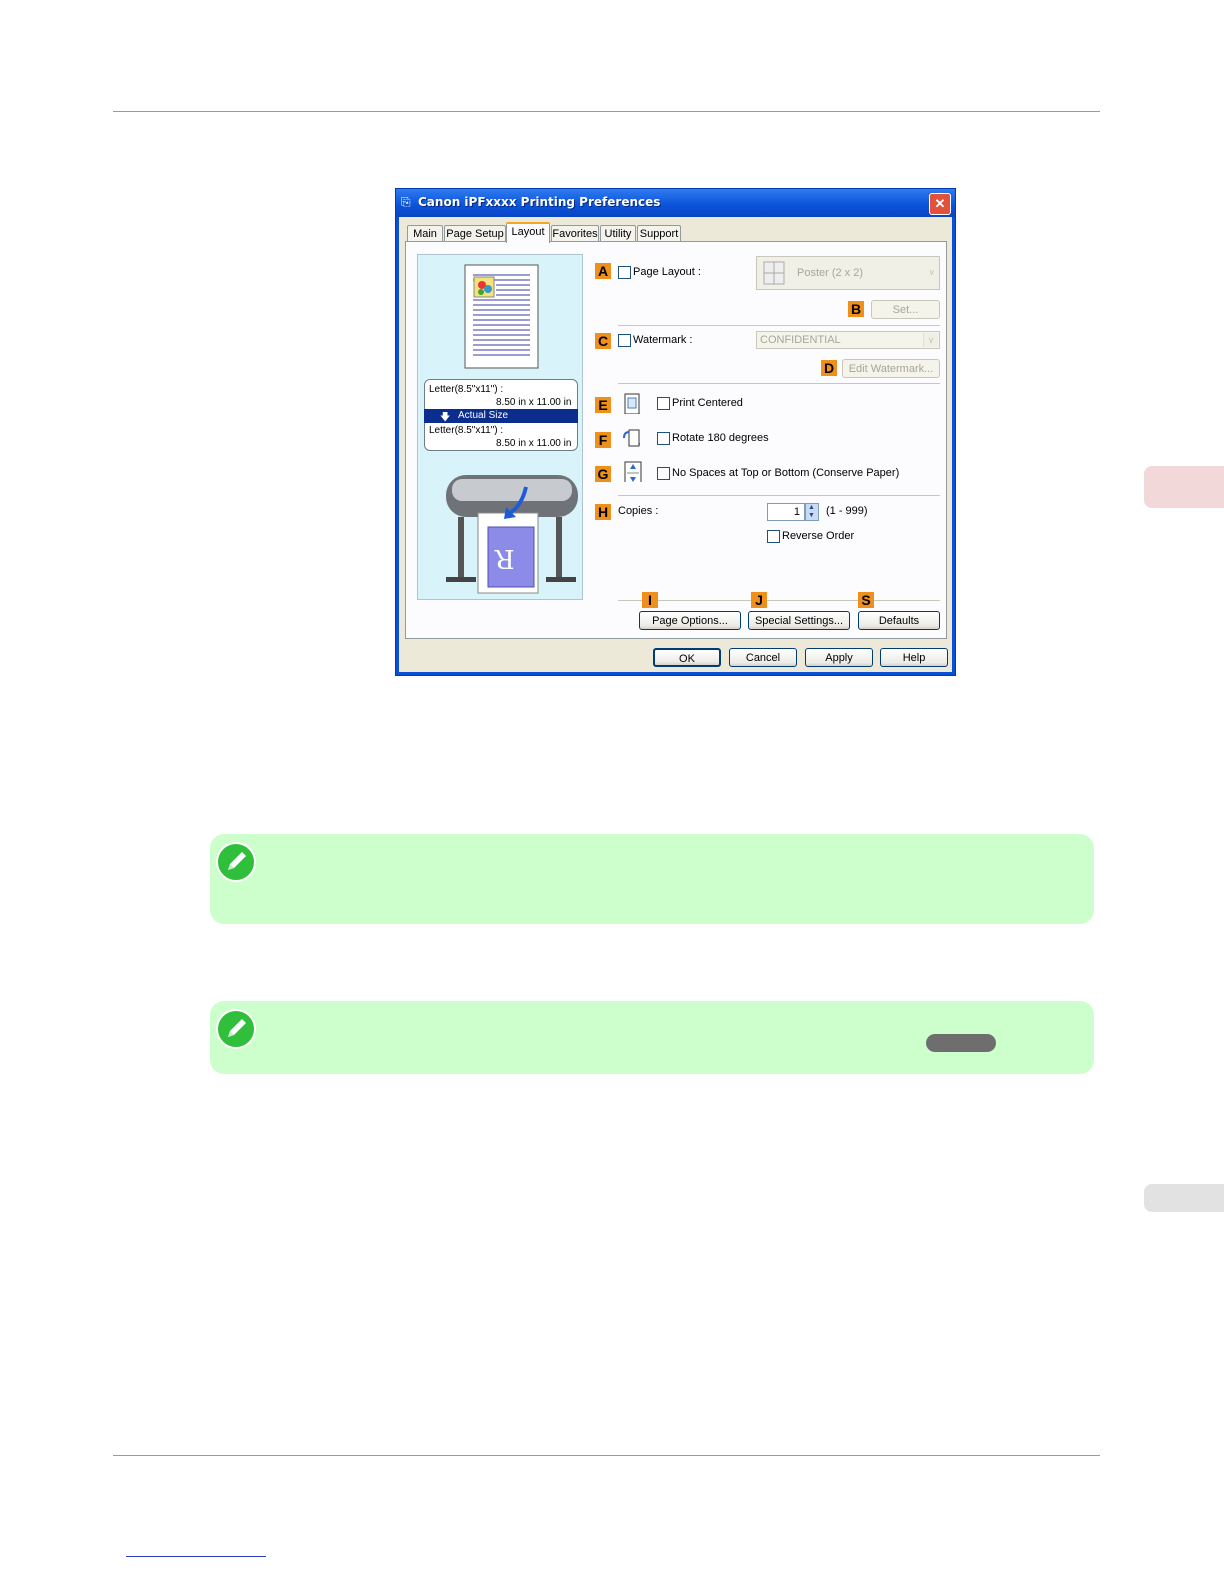 This screenshot has width=1224, height=1584. What do you see at coordinates (633, 471) in the screenshot?
I see `conserve-paper-icon` at bounding box center [633, 471].